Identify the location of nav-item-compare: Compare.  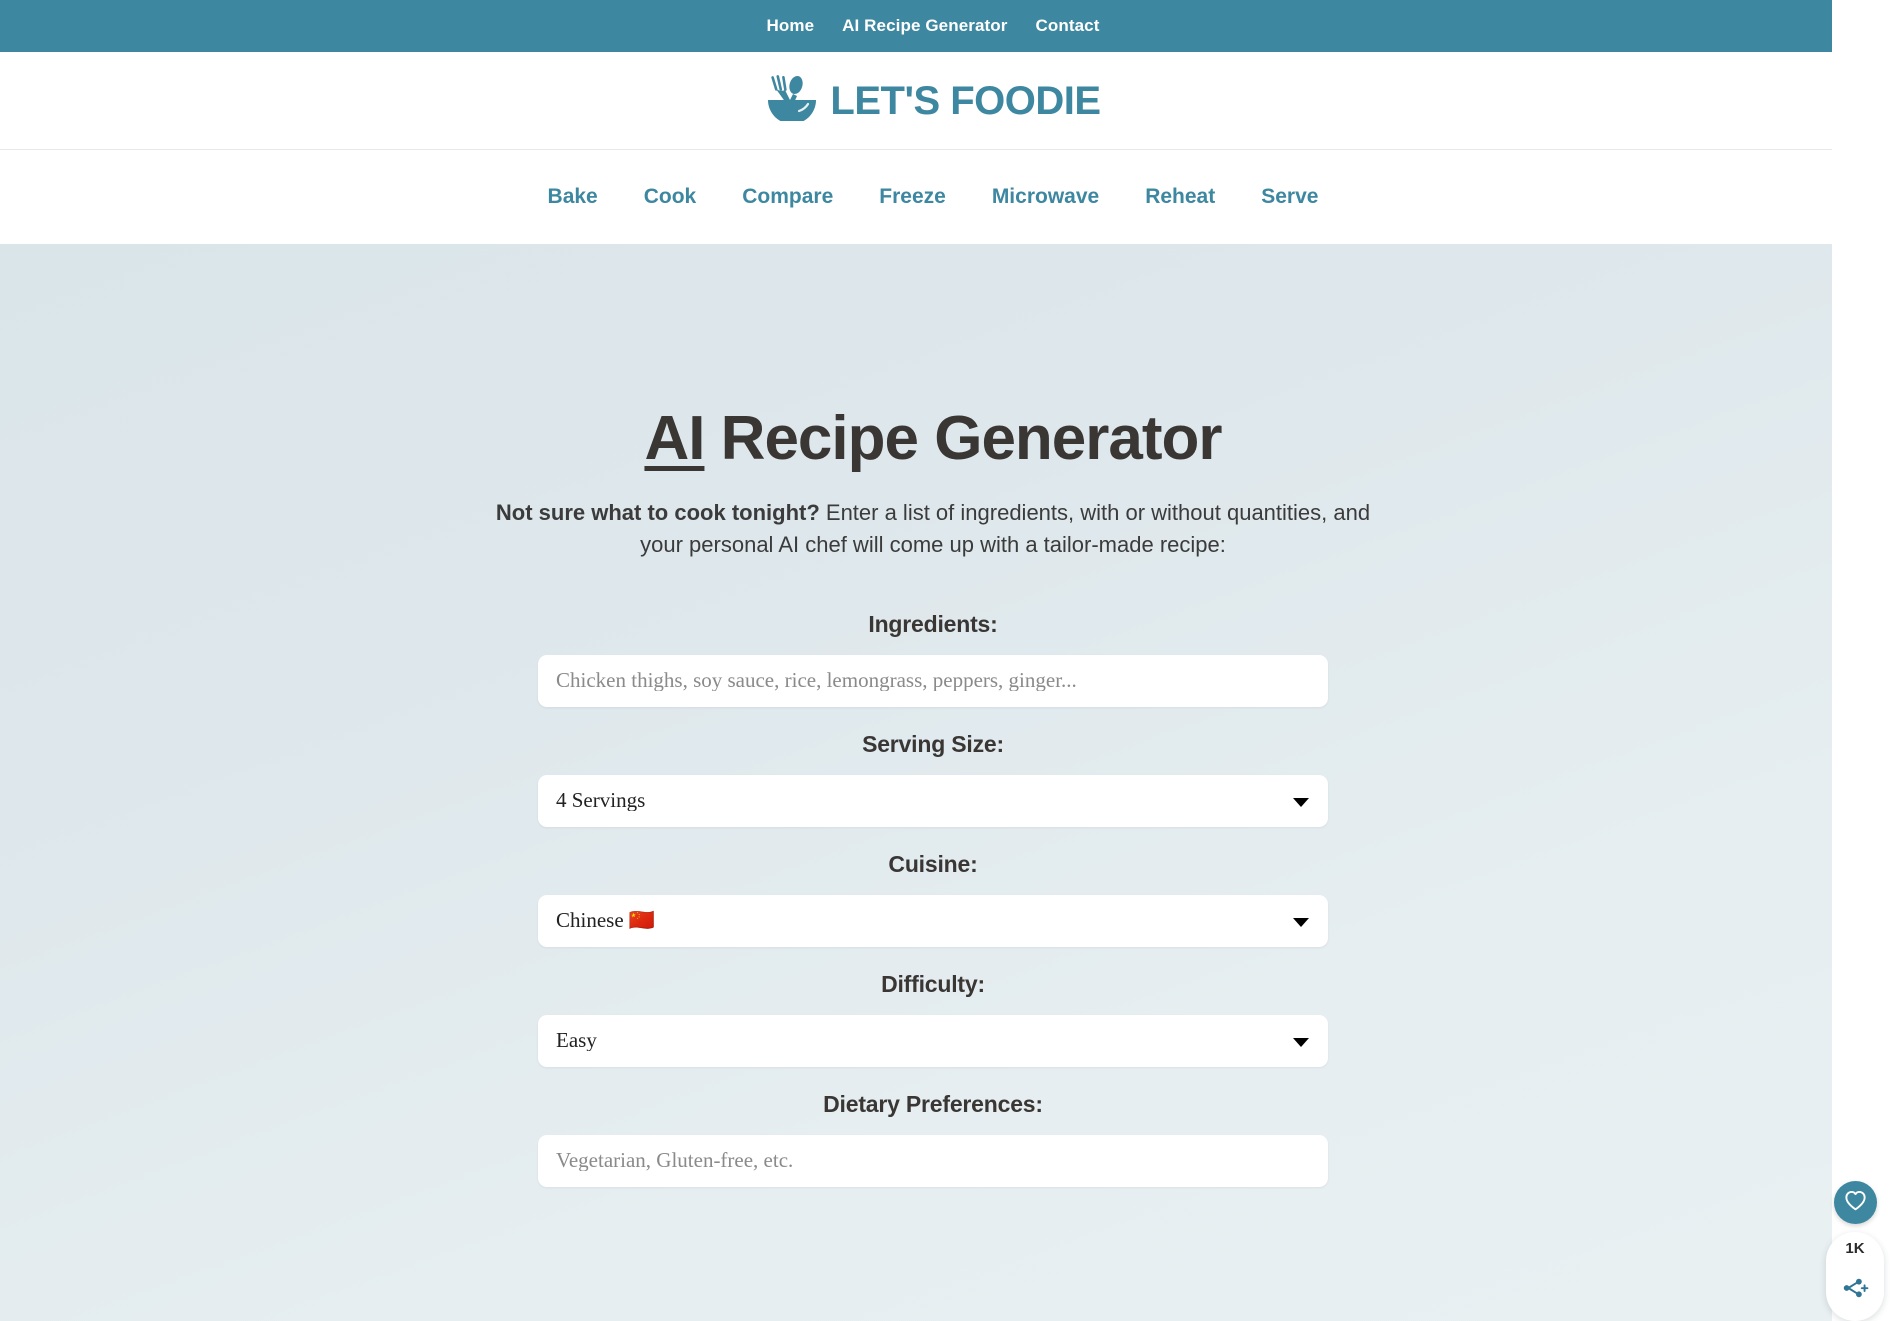
(787, 197).